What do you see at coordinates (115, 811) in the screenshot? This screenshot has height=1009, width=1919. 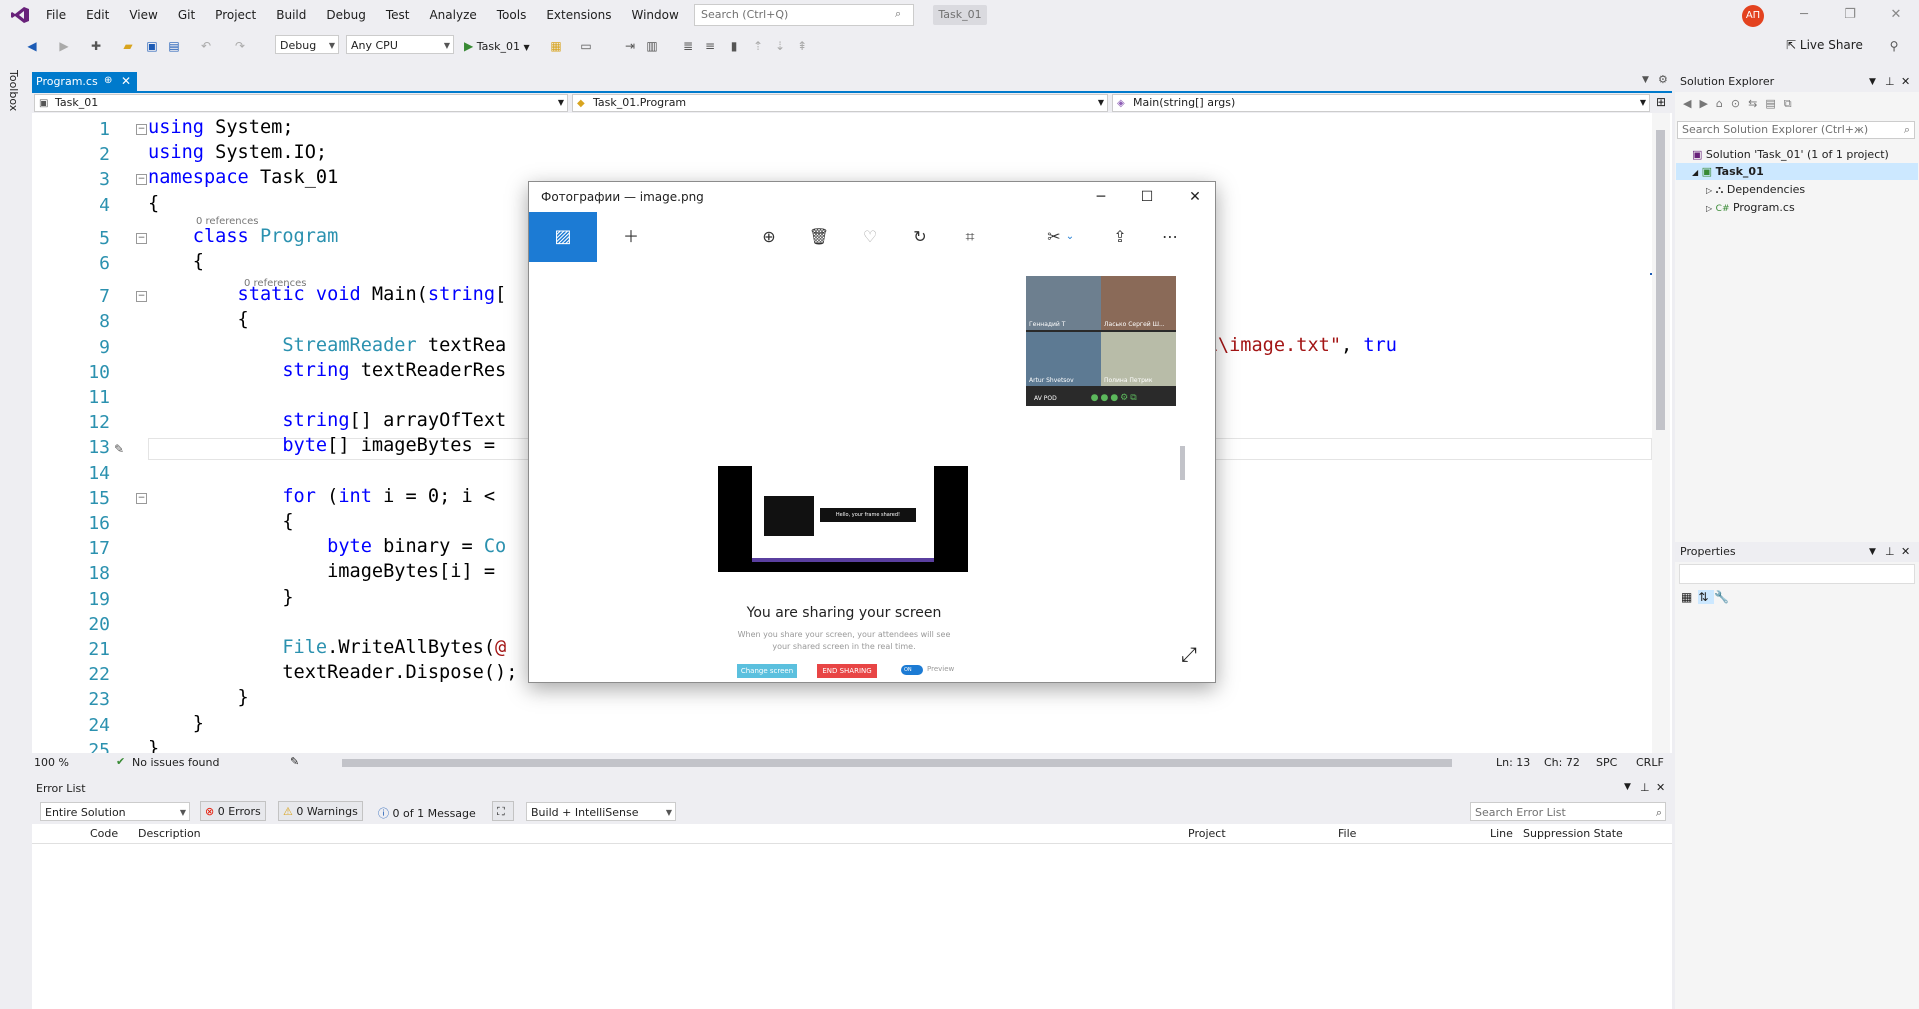 I see `scope-select: Entire Solution ▼` at bounding box center [115, 811].